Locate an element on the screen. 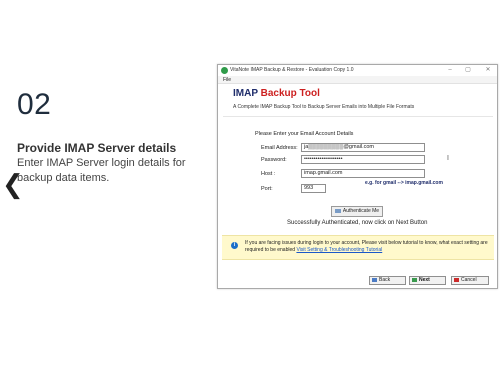 Image resolution: width=500 pixels, height=375 pixels. back-icon is located at coordinates (374, 279).